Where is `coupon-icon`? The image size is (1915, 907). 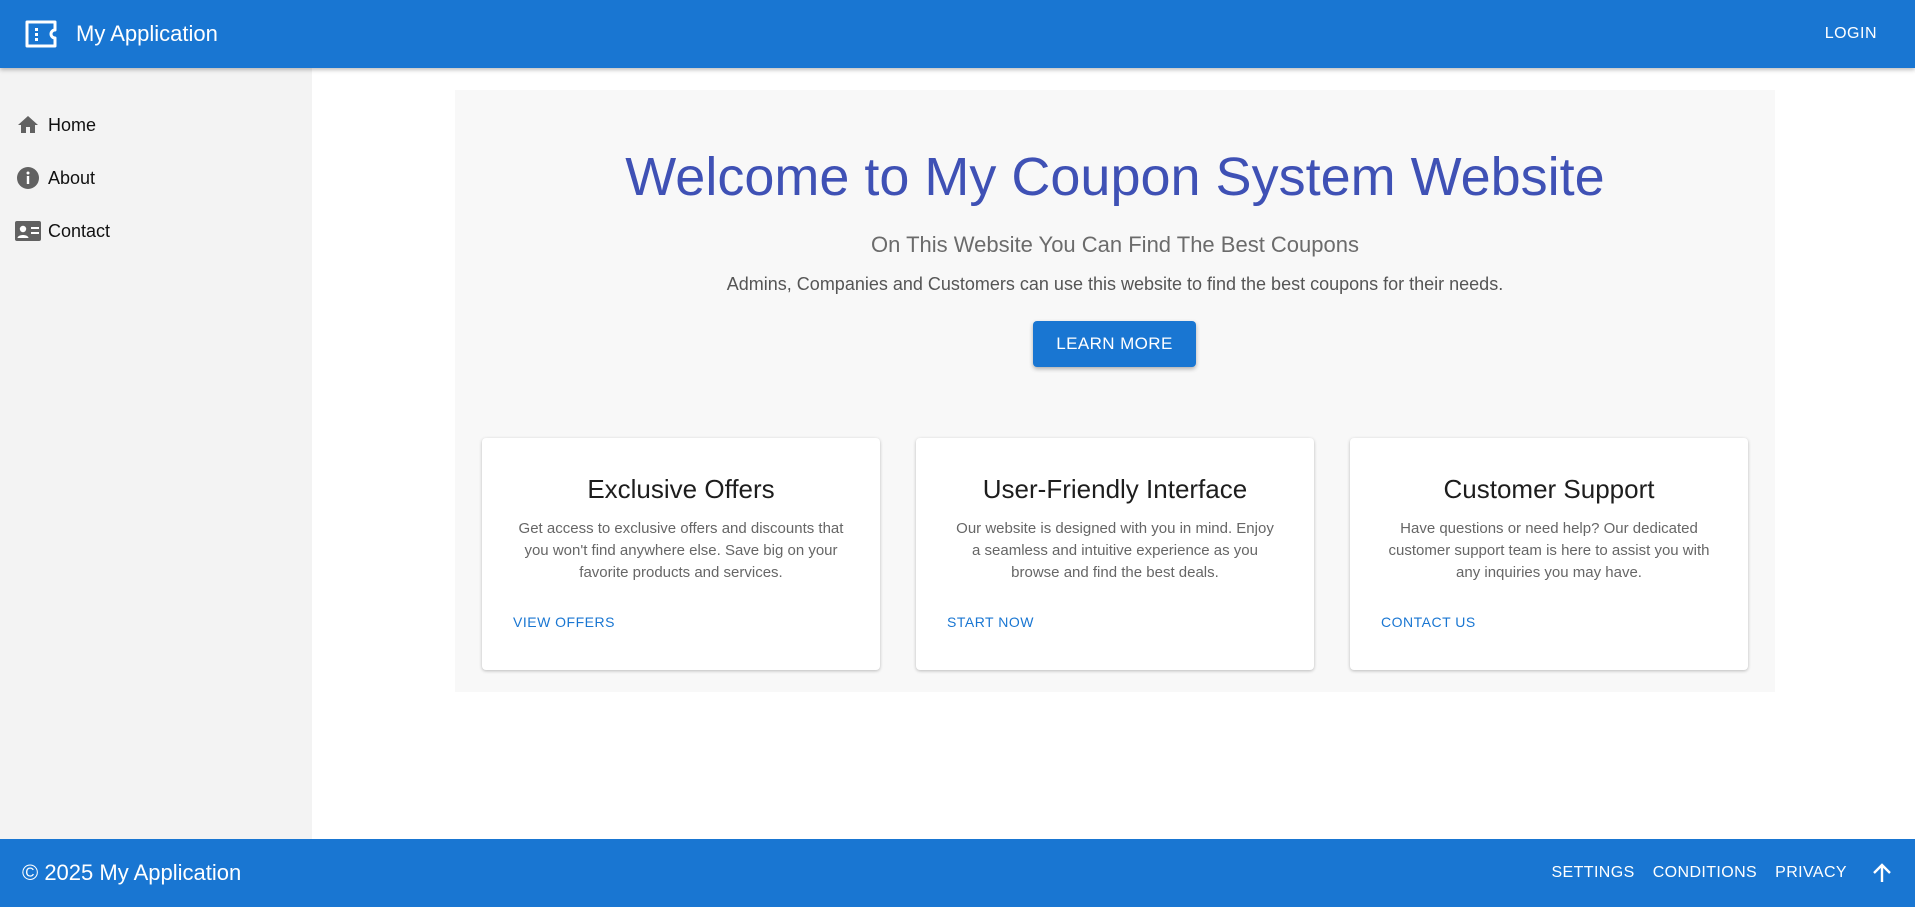
coupon-icon is located at coordinates (41, 34).